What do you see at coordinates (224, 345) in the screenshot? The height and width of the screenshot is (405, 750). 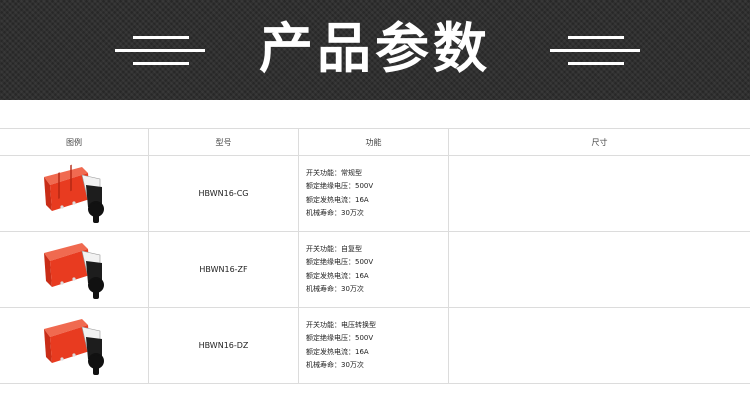 I see `model-cell: HBWN16-DZ` at bounding box center [224, 345].